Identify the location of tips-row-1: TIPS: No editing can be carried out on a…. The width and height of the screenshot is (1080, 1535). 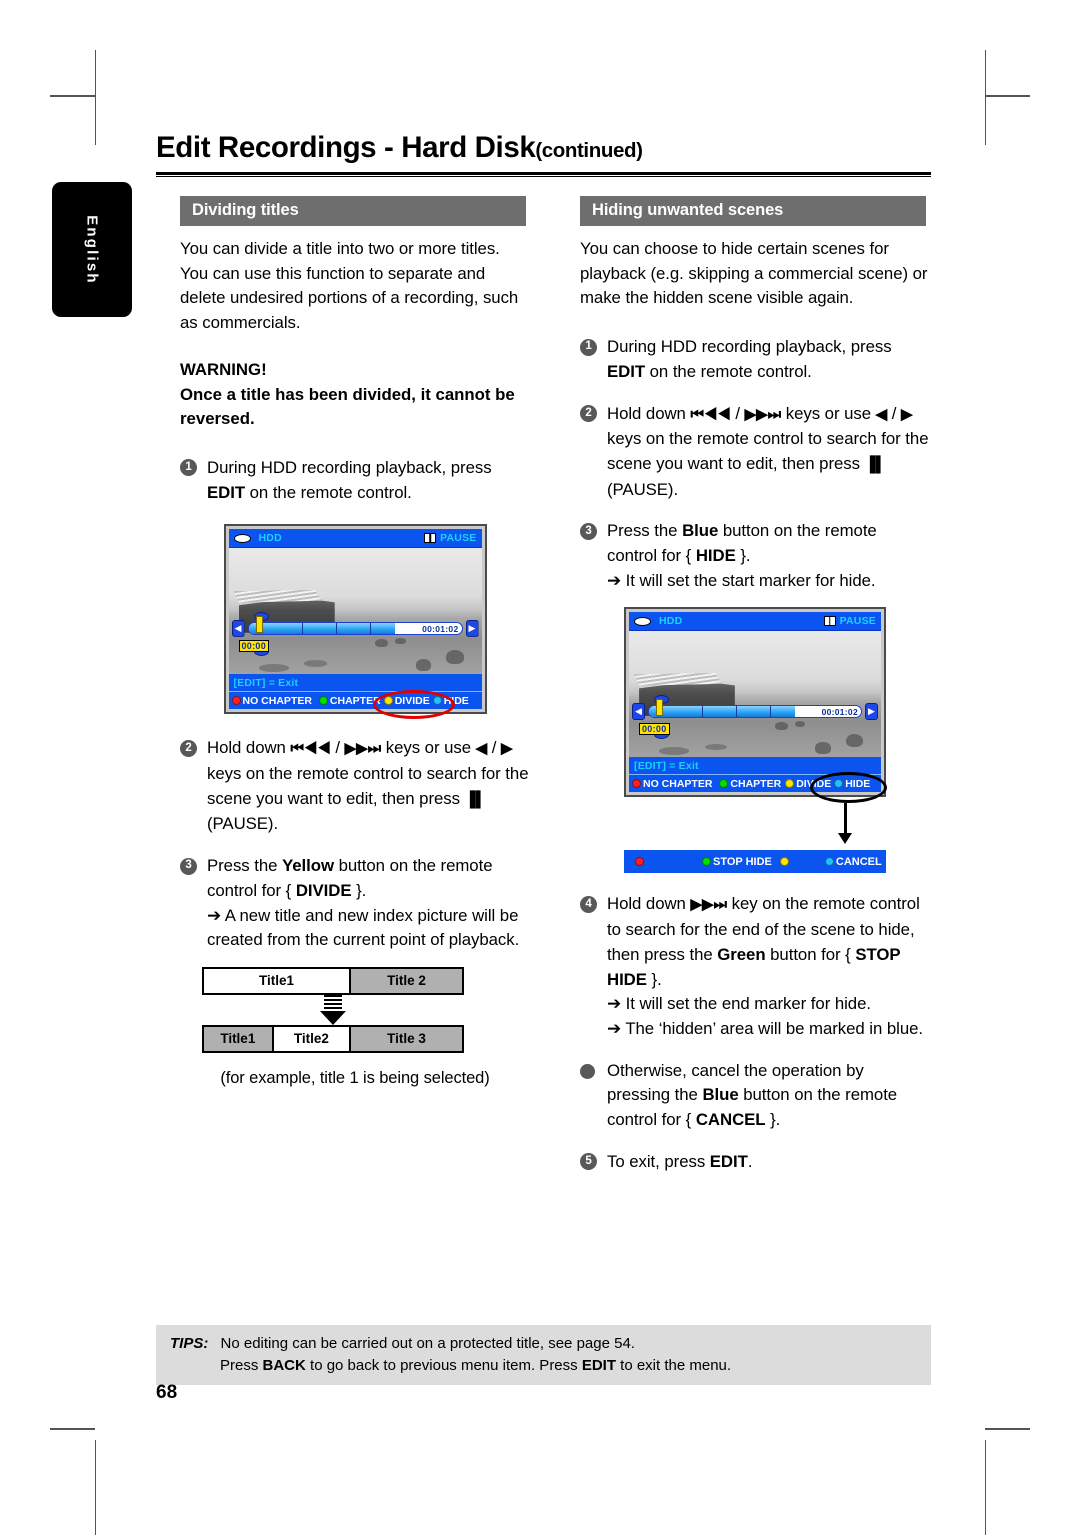
(543, 1344).